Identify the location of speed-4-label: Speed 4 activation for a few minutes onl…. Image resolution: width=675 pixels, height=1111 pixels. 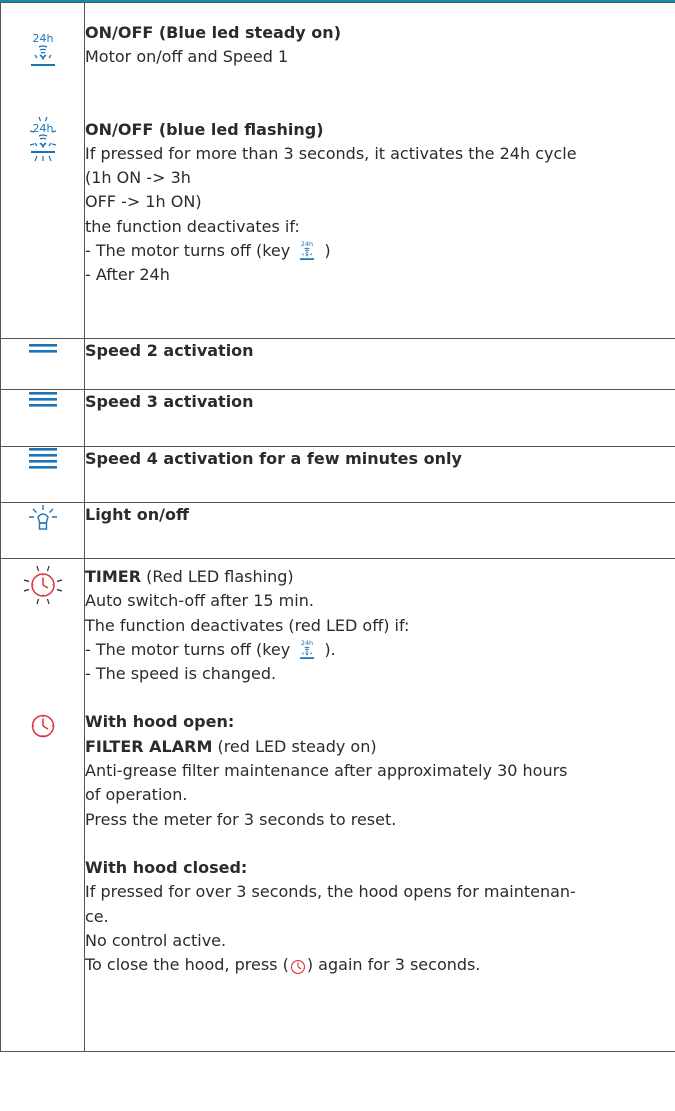
(379, 474).